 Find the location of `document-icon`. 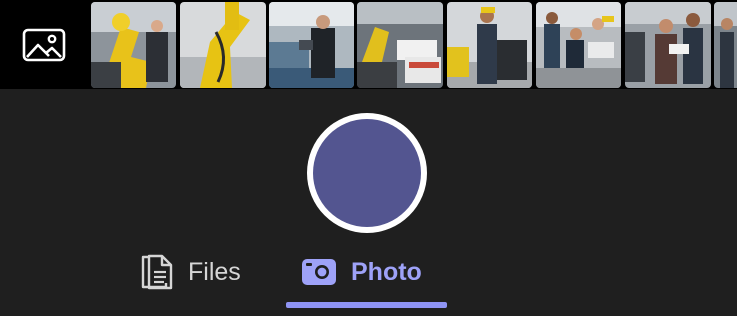

document-icon is located at coordinates (157, 272).